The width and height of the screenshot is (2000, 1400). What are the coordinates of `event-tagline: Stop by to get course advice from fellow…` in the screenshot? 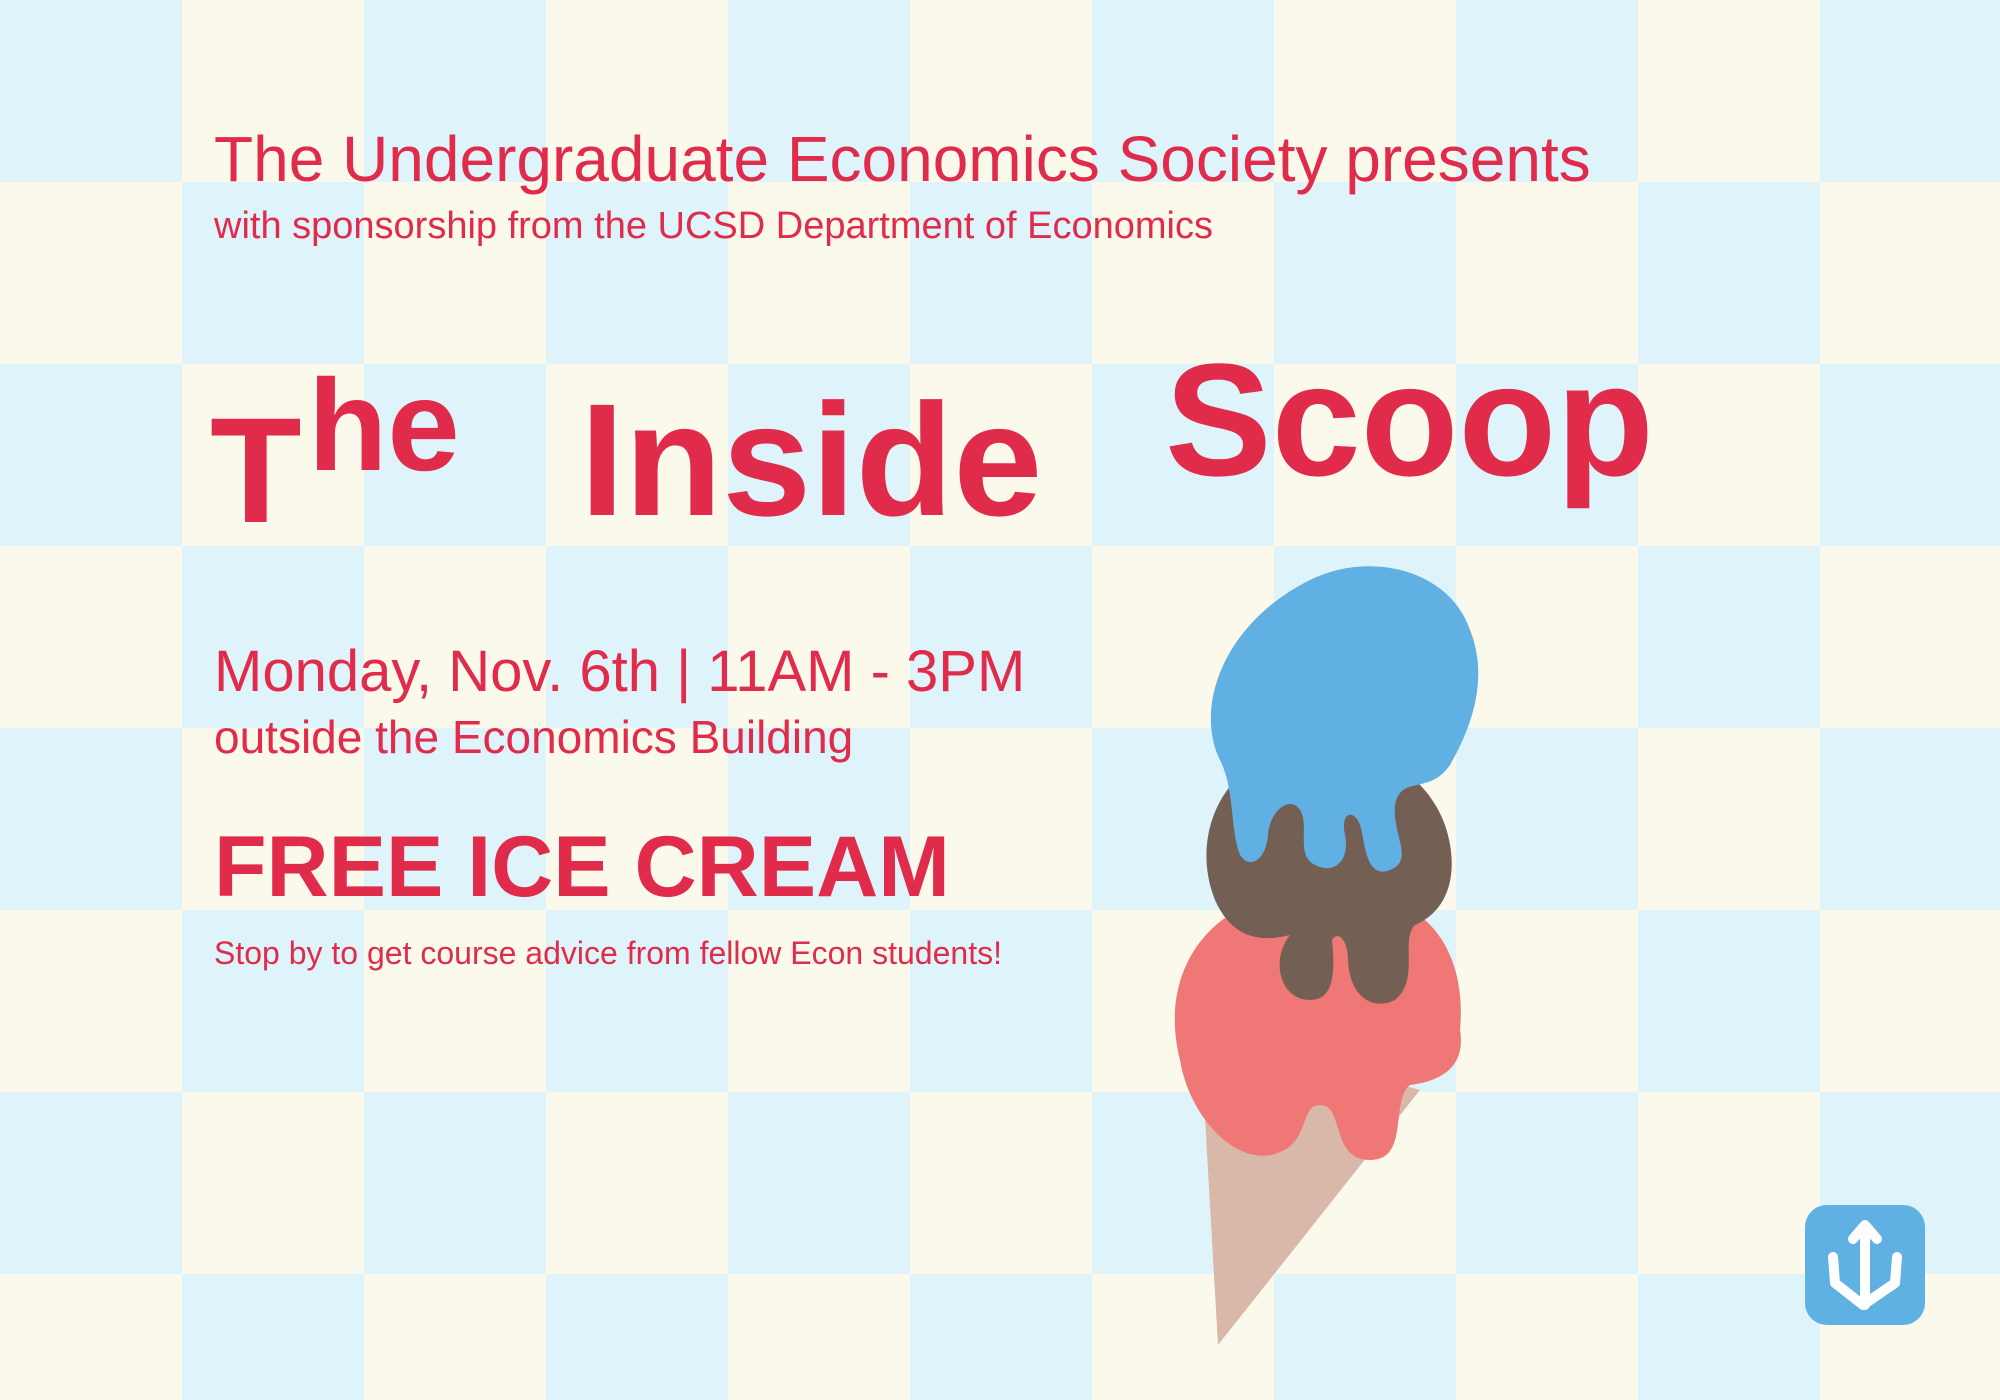 It's located at (608, 953).